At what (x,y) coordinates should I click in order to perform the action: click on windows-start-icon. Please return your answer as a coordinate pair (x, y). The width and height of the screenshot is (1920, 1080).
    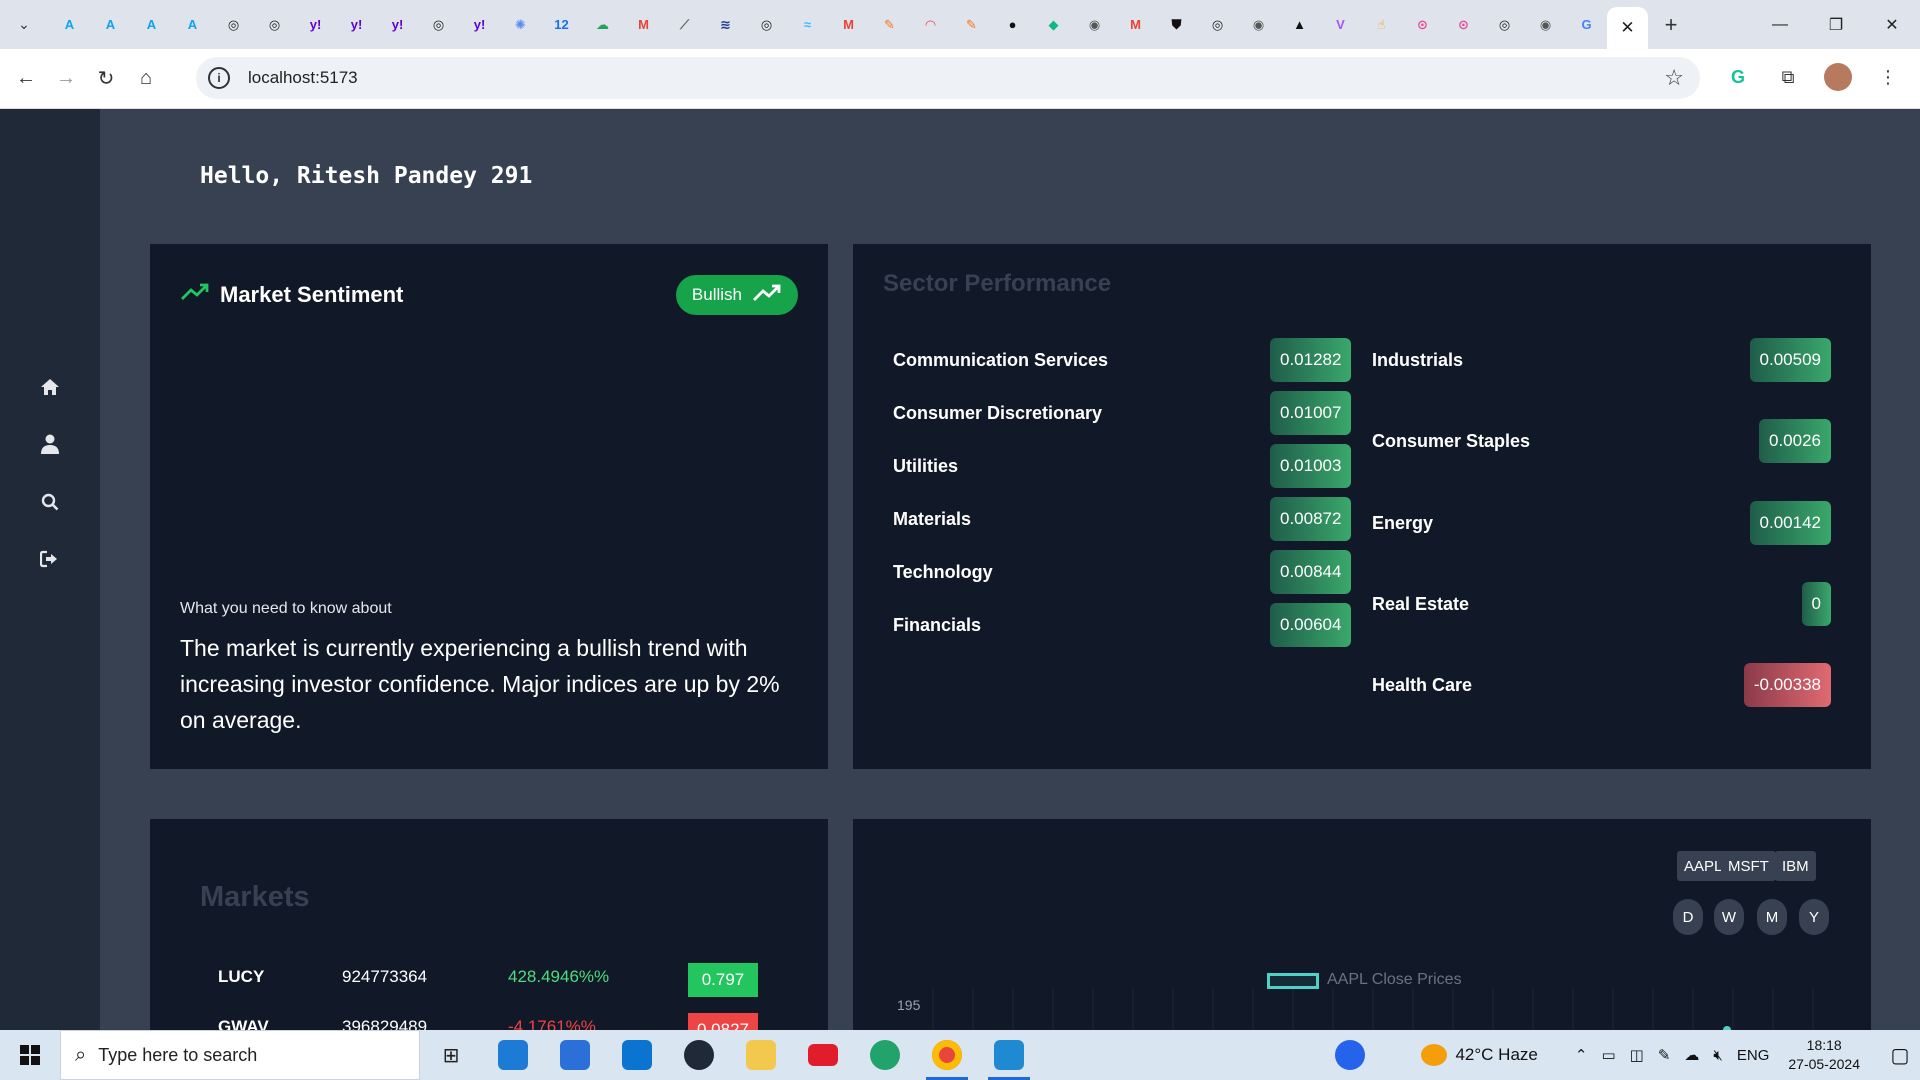
    Looking at the image, I should click on (30, 1055).